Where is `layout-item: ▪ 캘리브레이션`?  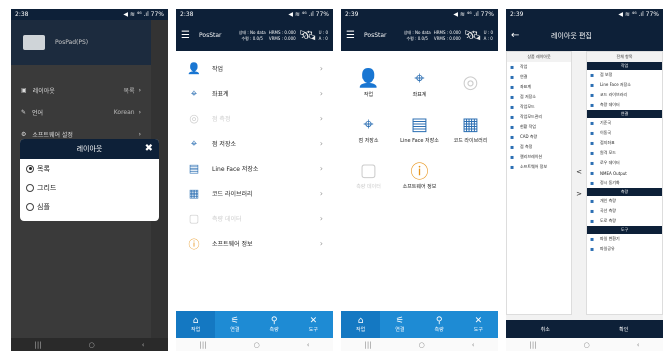
layout-item: ▪ 캘리브레이션 is located at coordinates (539, 157).